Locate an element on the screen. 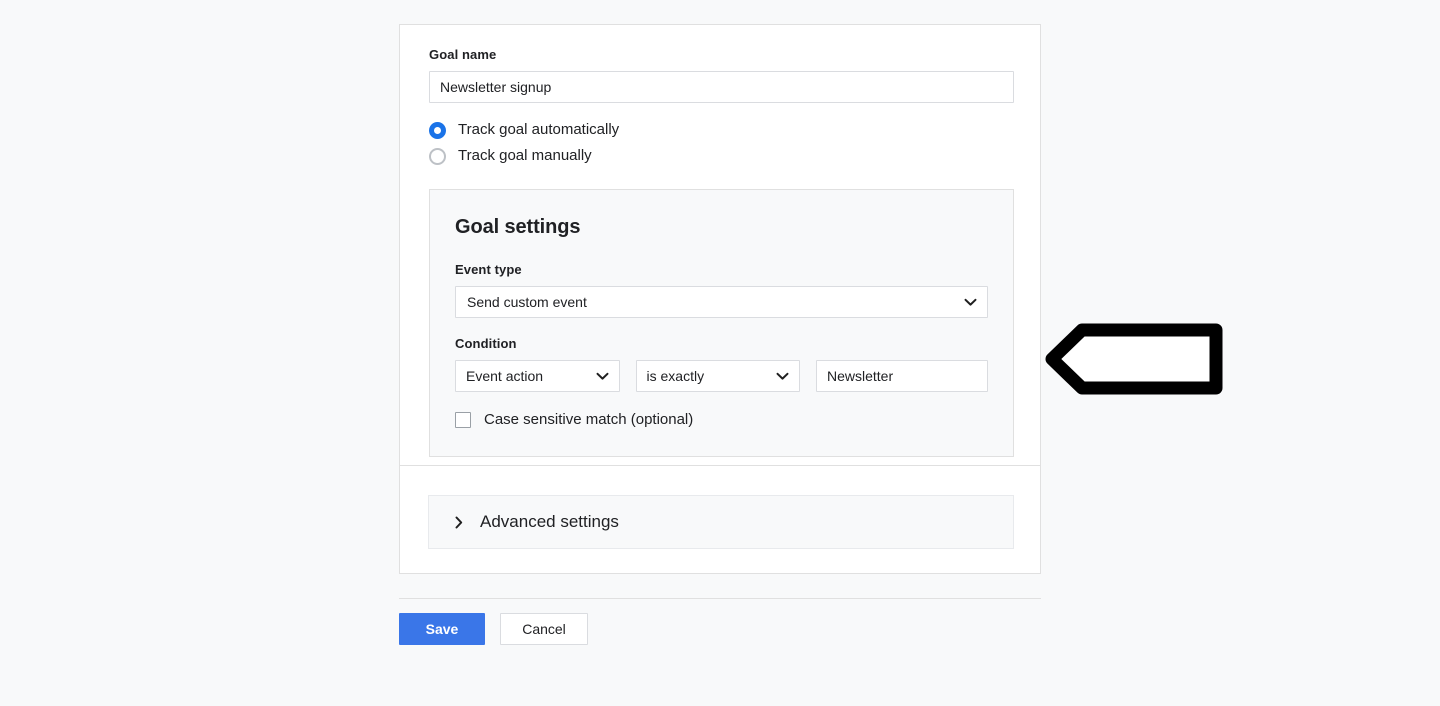  condition-value-input is located at coordinates (902, 376).